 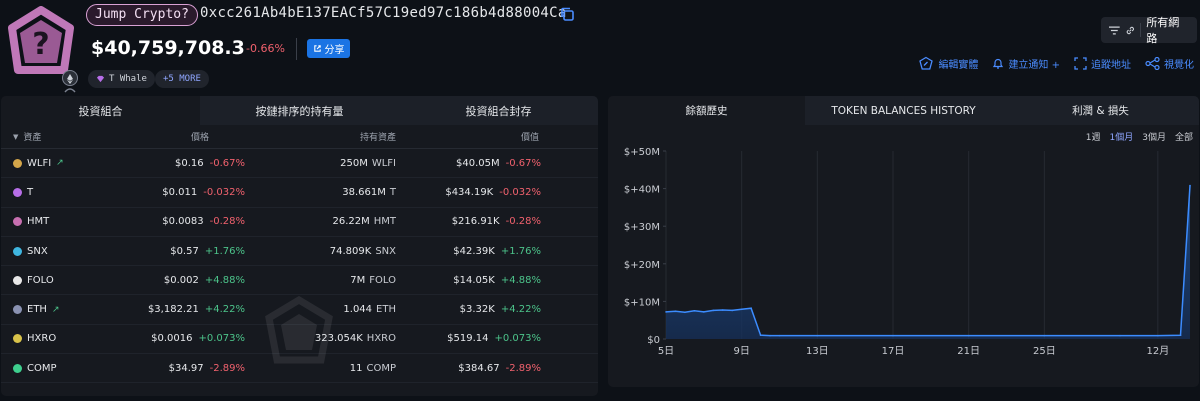 I want to click on asset-cell: SNX, so click(x=56, y=251).